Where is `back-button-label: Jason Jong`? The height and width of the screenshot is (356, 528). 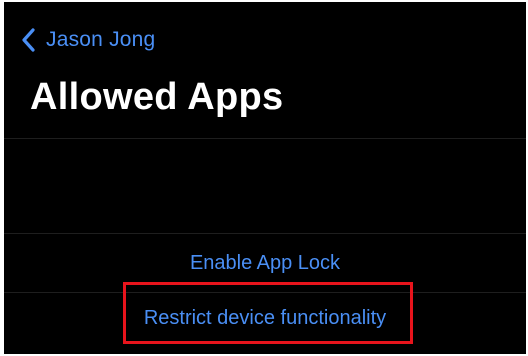
back-button-label: Jason Jong is located at coordinates (101, 39).